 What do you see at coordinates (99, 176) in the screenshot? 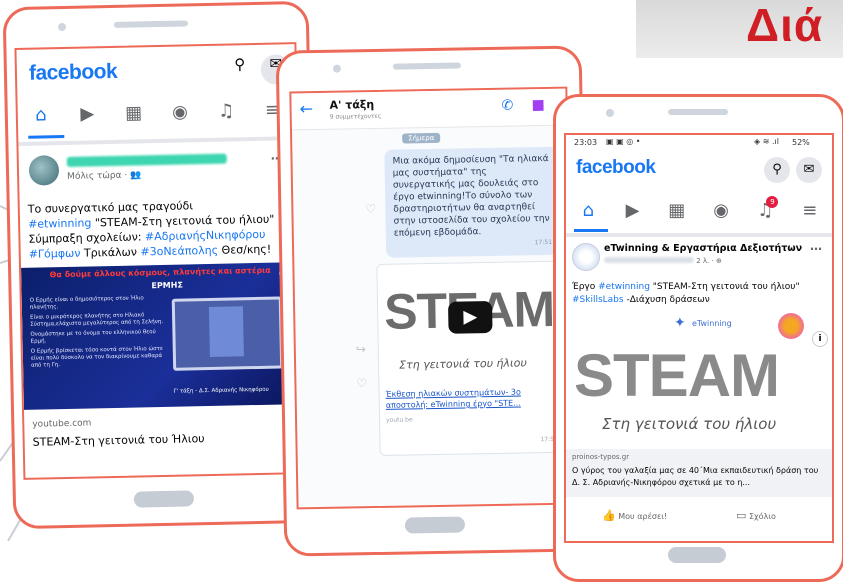
I see `post-time: Μόλις τώρα ·` at bounding box center [99, 176].